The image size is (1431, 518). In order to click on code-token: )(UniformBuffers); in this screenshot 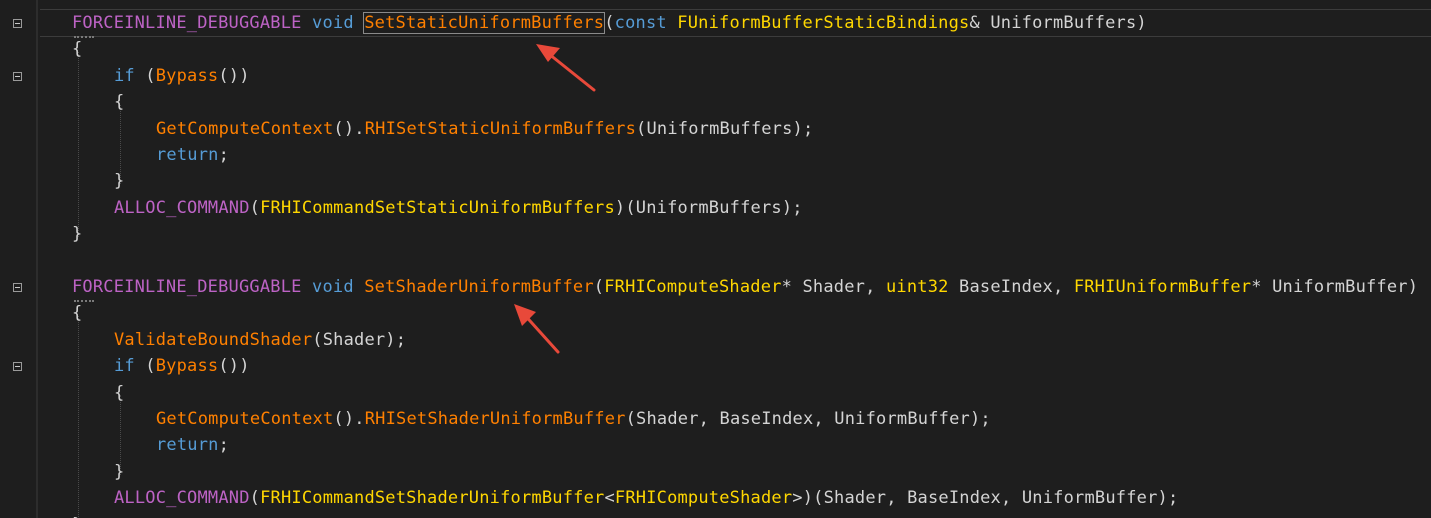, I will do `click(708, 207)`.